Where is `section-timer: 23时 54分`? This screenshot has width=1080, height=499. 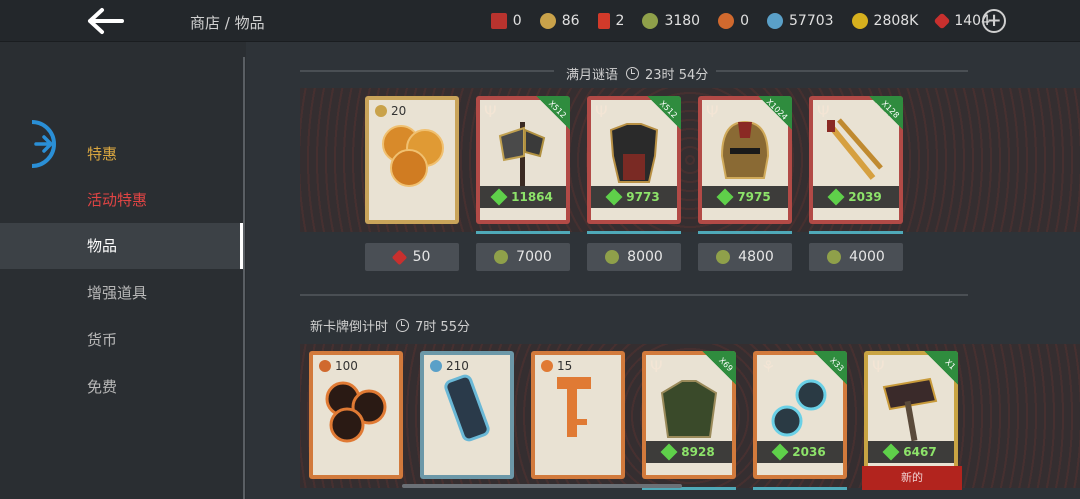
section-timer: 23时 54分 is located at coordinates (677, 75).